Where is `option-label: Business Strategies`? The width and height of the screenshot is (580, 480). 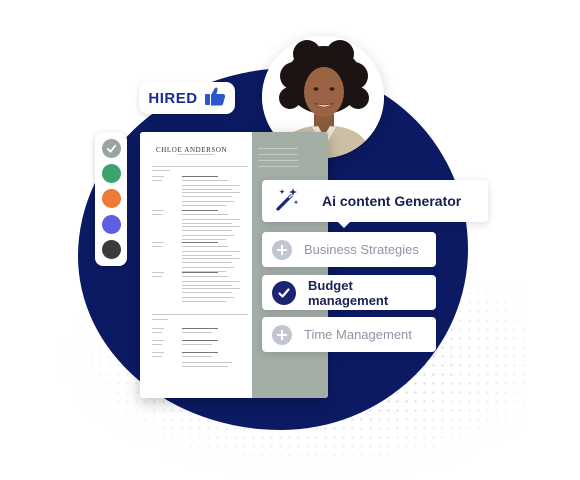 option-label: Business Strategies is located at coordinates (361, 249).